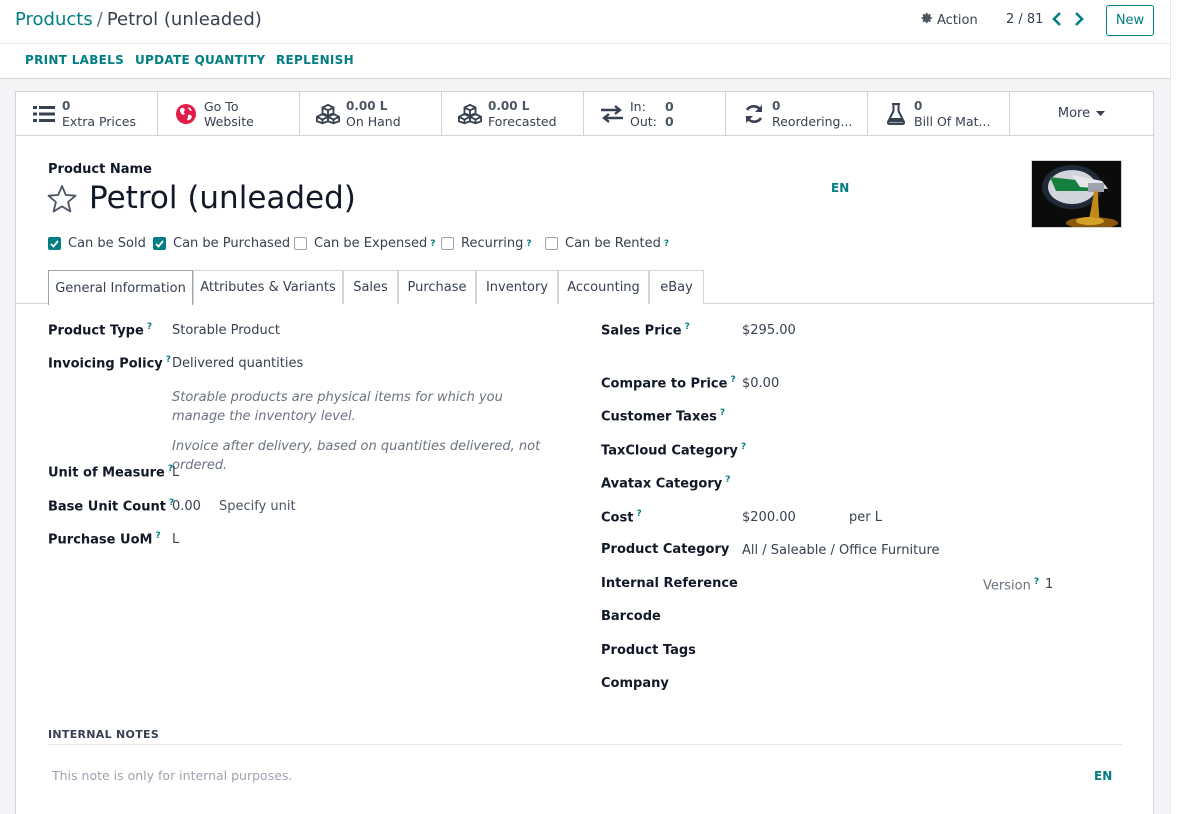 This screenshot has width=1177, height=814. Describe the element at coordinates (100, 169) in the screenshot. I see `product-name-label: Product Name` at that location.